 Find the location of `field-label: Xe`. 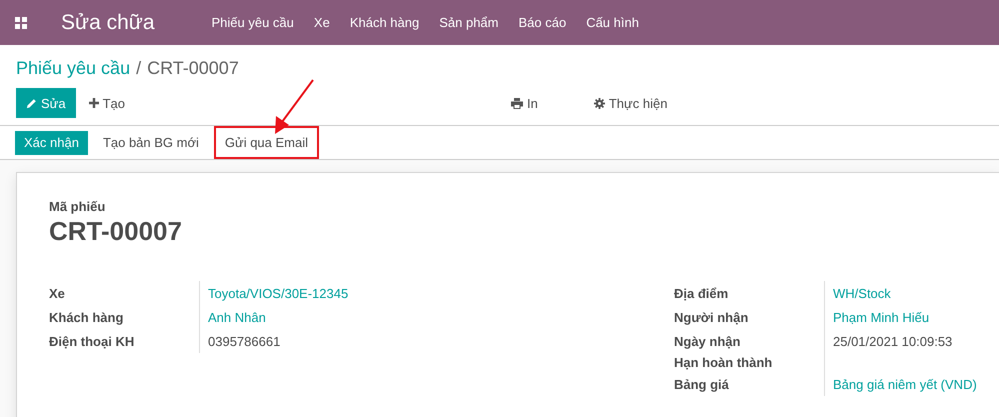

field-label: Xe is located at coordinates (57, 293).